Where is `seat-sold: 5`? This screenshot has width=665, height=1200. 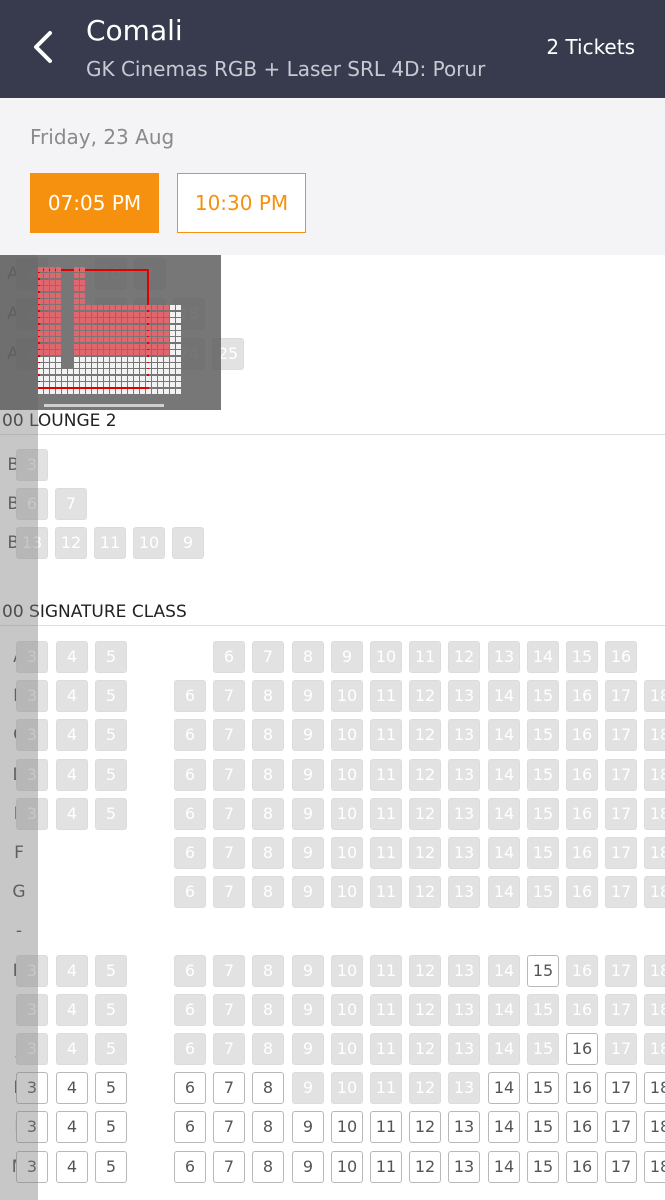 seat-sold: 5 is located at coordinates (111, 1009).